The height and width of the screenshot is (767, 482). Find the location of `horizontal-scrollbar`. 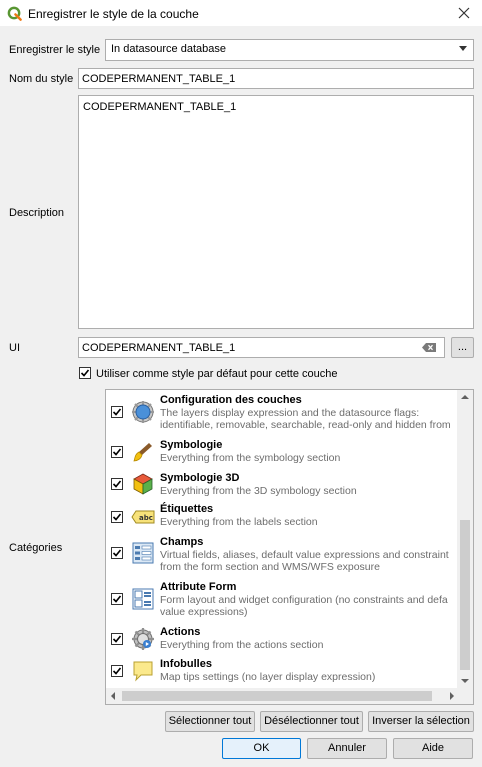

horizontal-scrollbar is located at coordinates (282, 696).